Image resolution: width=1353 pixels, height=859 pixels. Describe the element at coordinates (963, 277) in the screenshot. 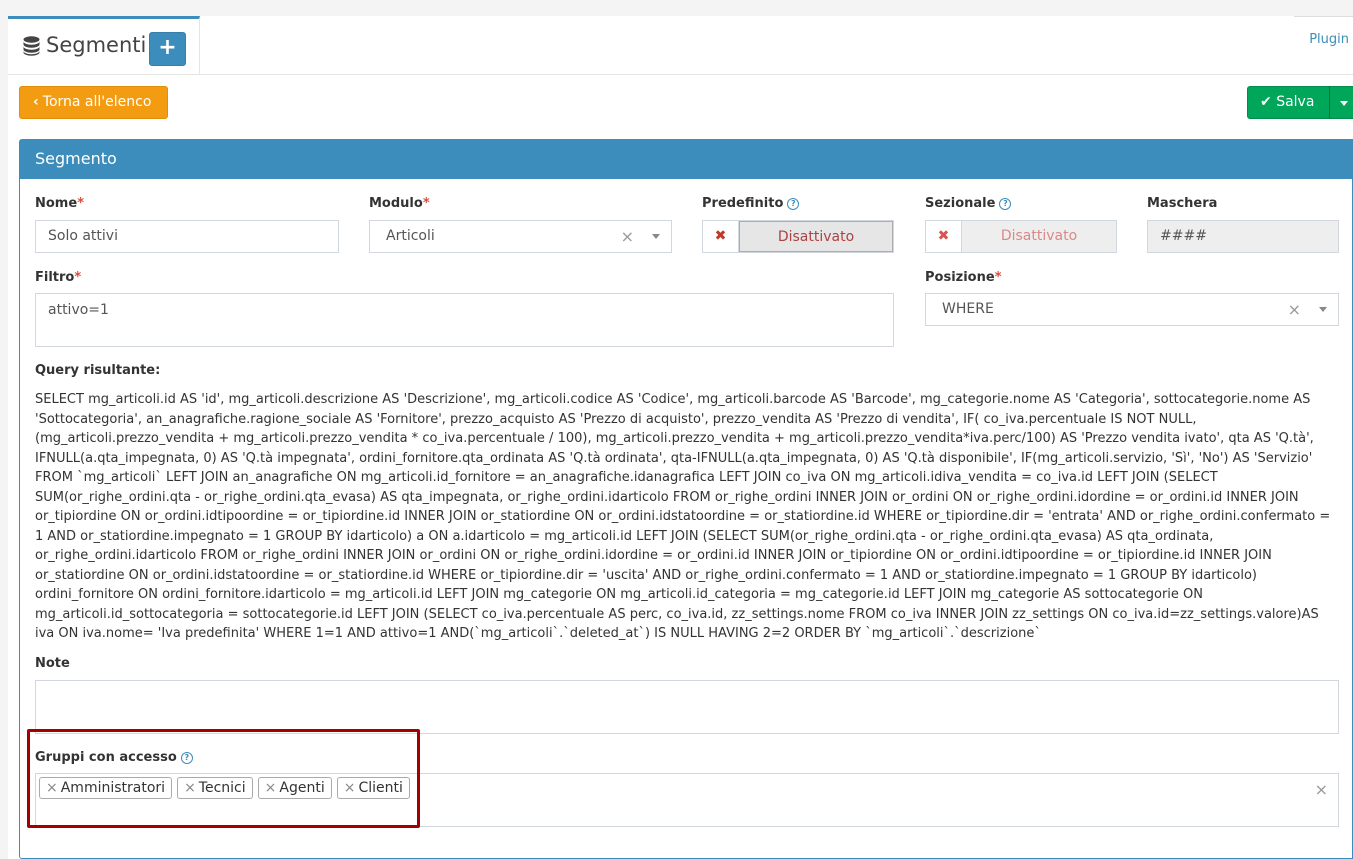

I see `posizione-label: Posizione*` at that location.